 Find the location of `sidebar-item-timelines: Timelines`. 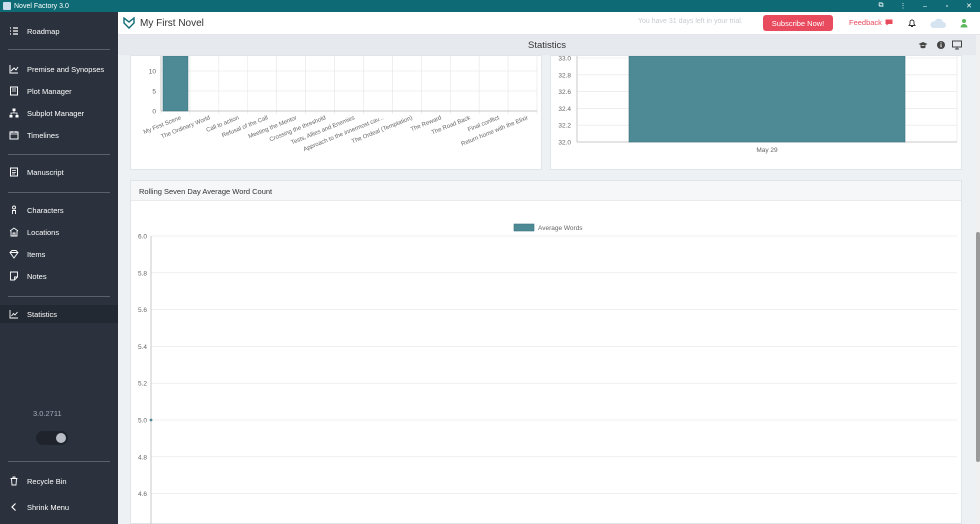

sidebar-item-timelines: Timelines is located at coordinates (59, 135).